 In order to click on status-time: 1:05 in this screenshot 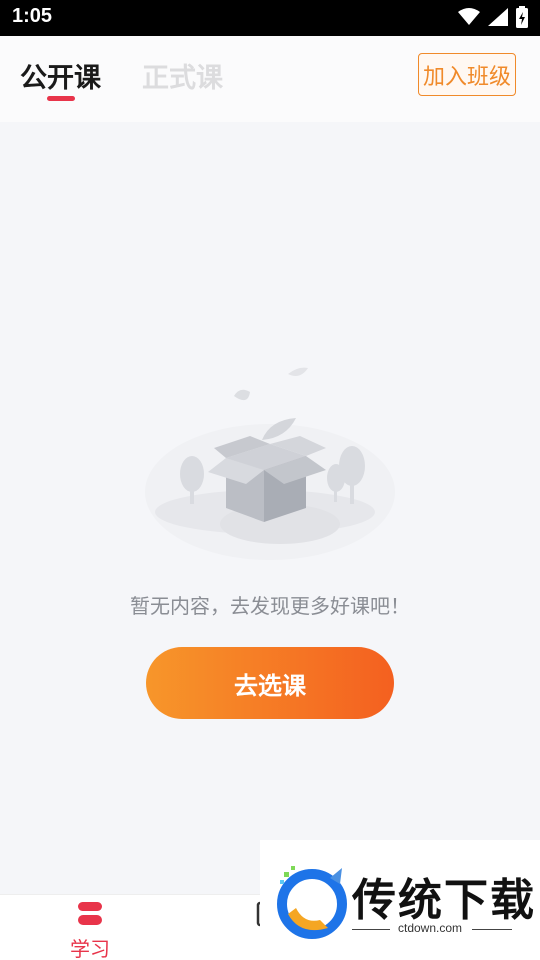, I will do `click(32, 16)`.